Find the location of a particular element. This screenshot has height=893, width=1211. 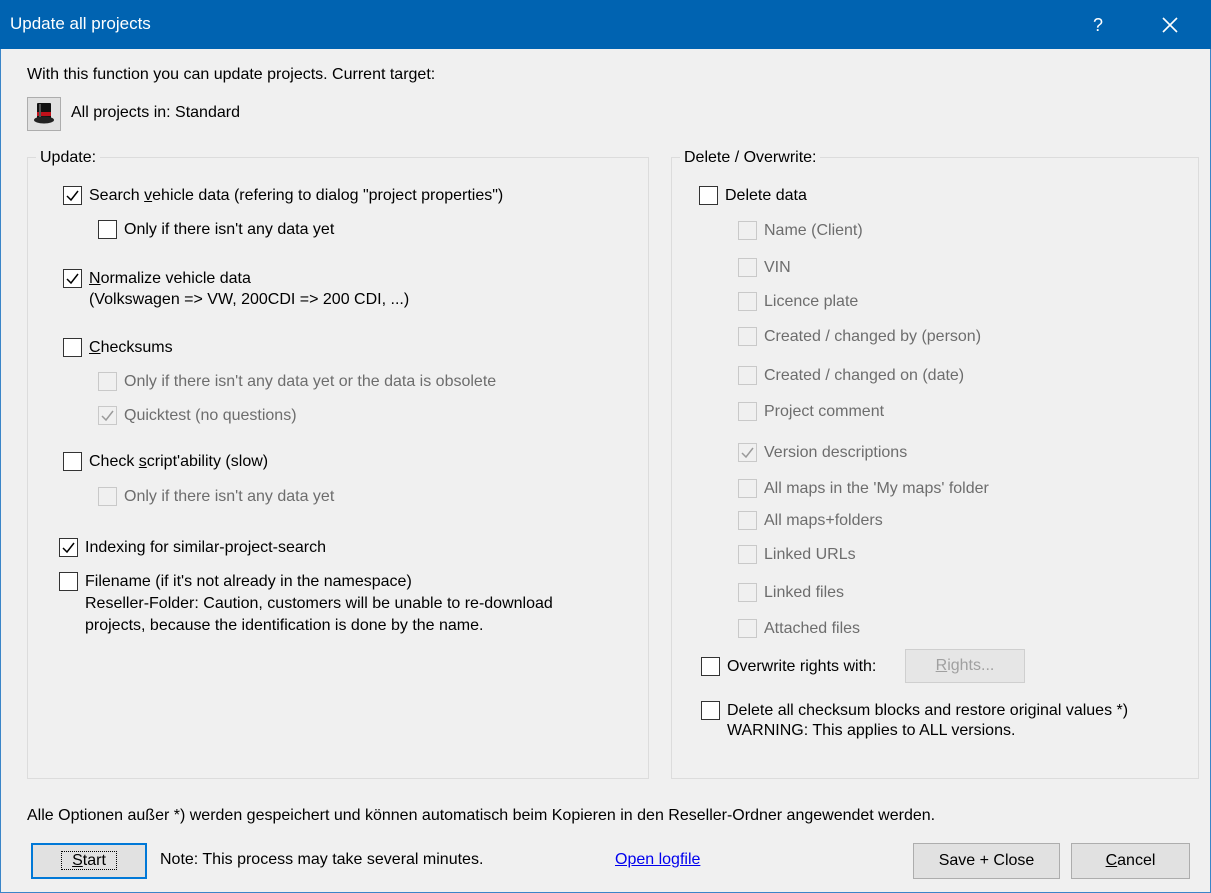

delete-name-client-label: Name (Client) is located at coordinates (813, 230).